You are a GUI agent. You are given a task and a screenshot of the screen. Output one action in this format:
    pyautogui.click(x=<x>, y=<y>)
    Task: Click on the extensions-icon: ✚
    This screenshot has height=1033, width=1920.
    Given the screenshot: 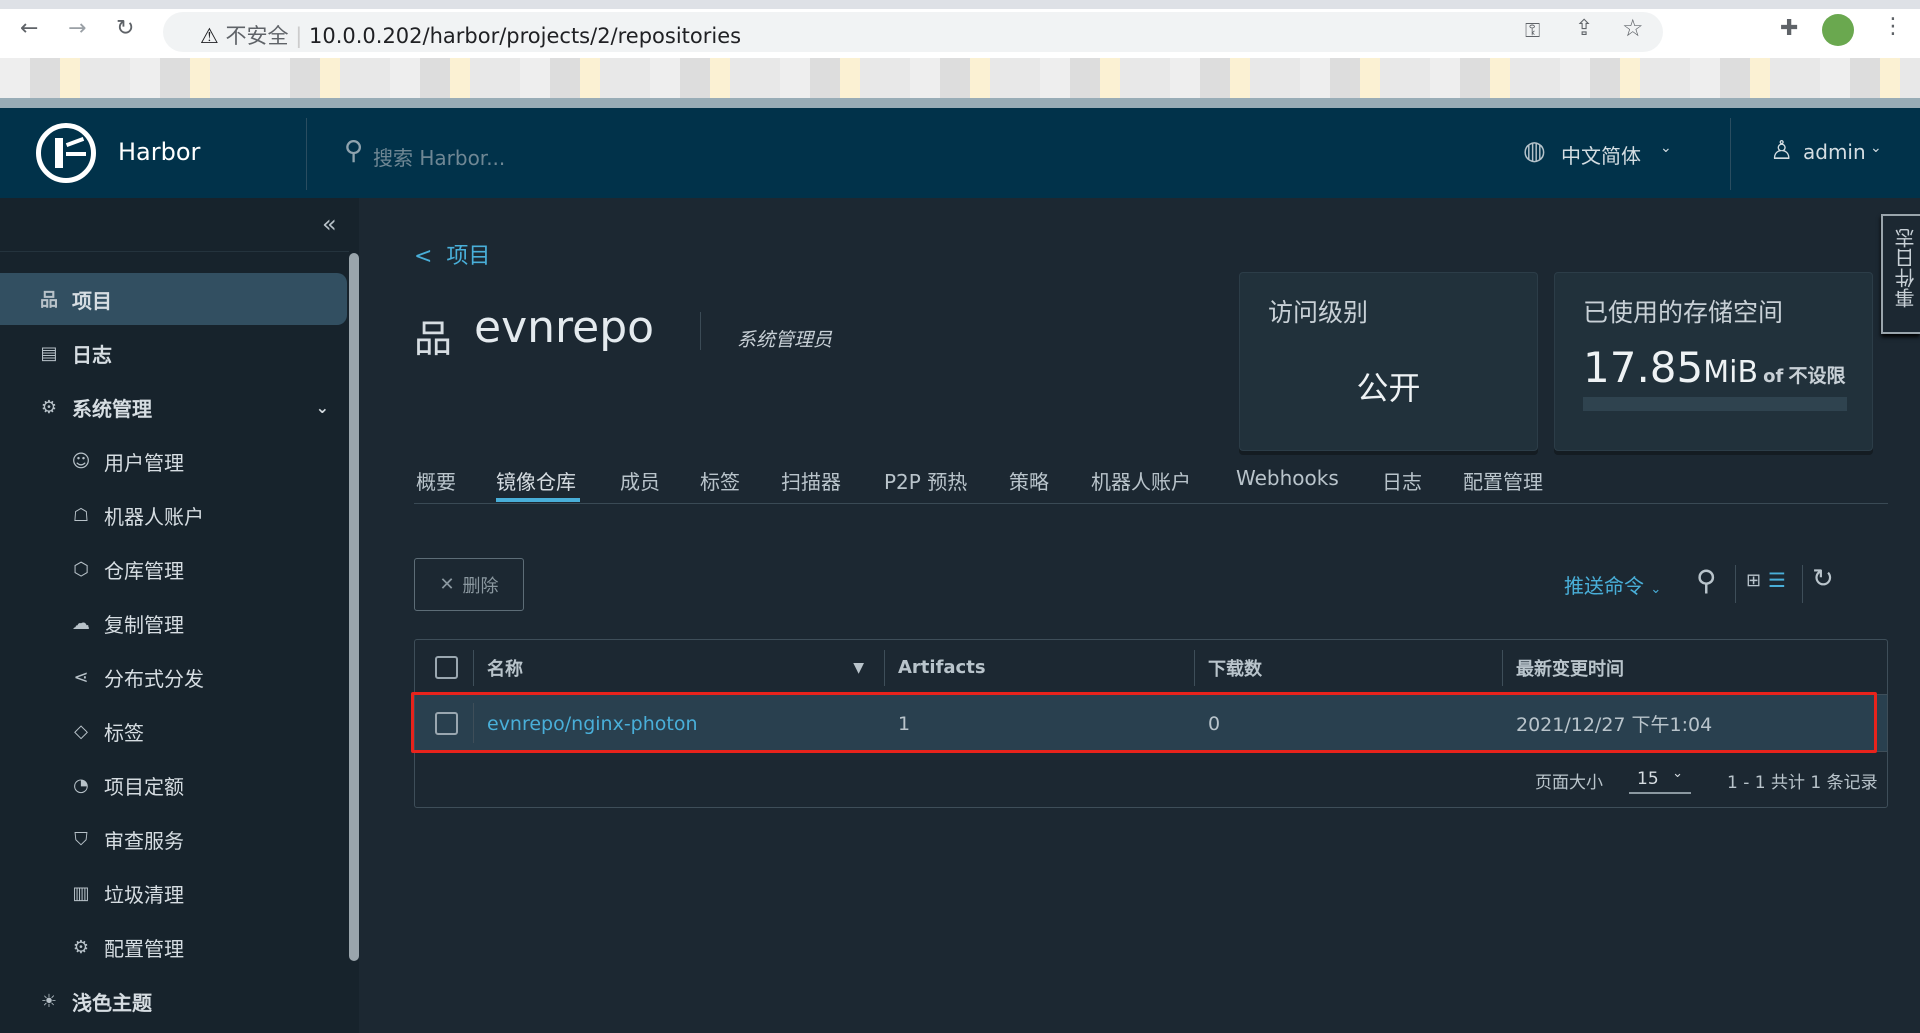 What is the action you would take?
    pyautogui.click(x=1789, y=28)
    